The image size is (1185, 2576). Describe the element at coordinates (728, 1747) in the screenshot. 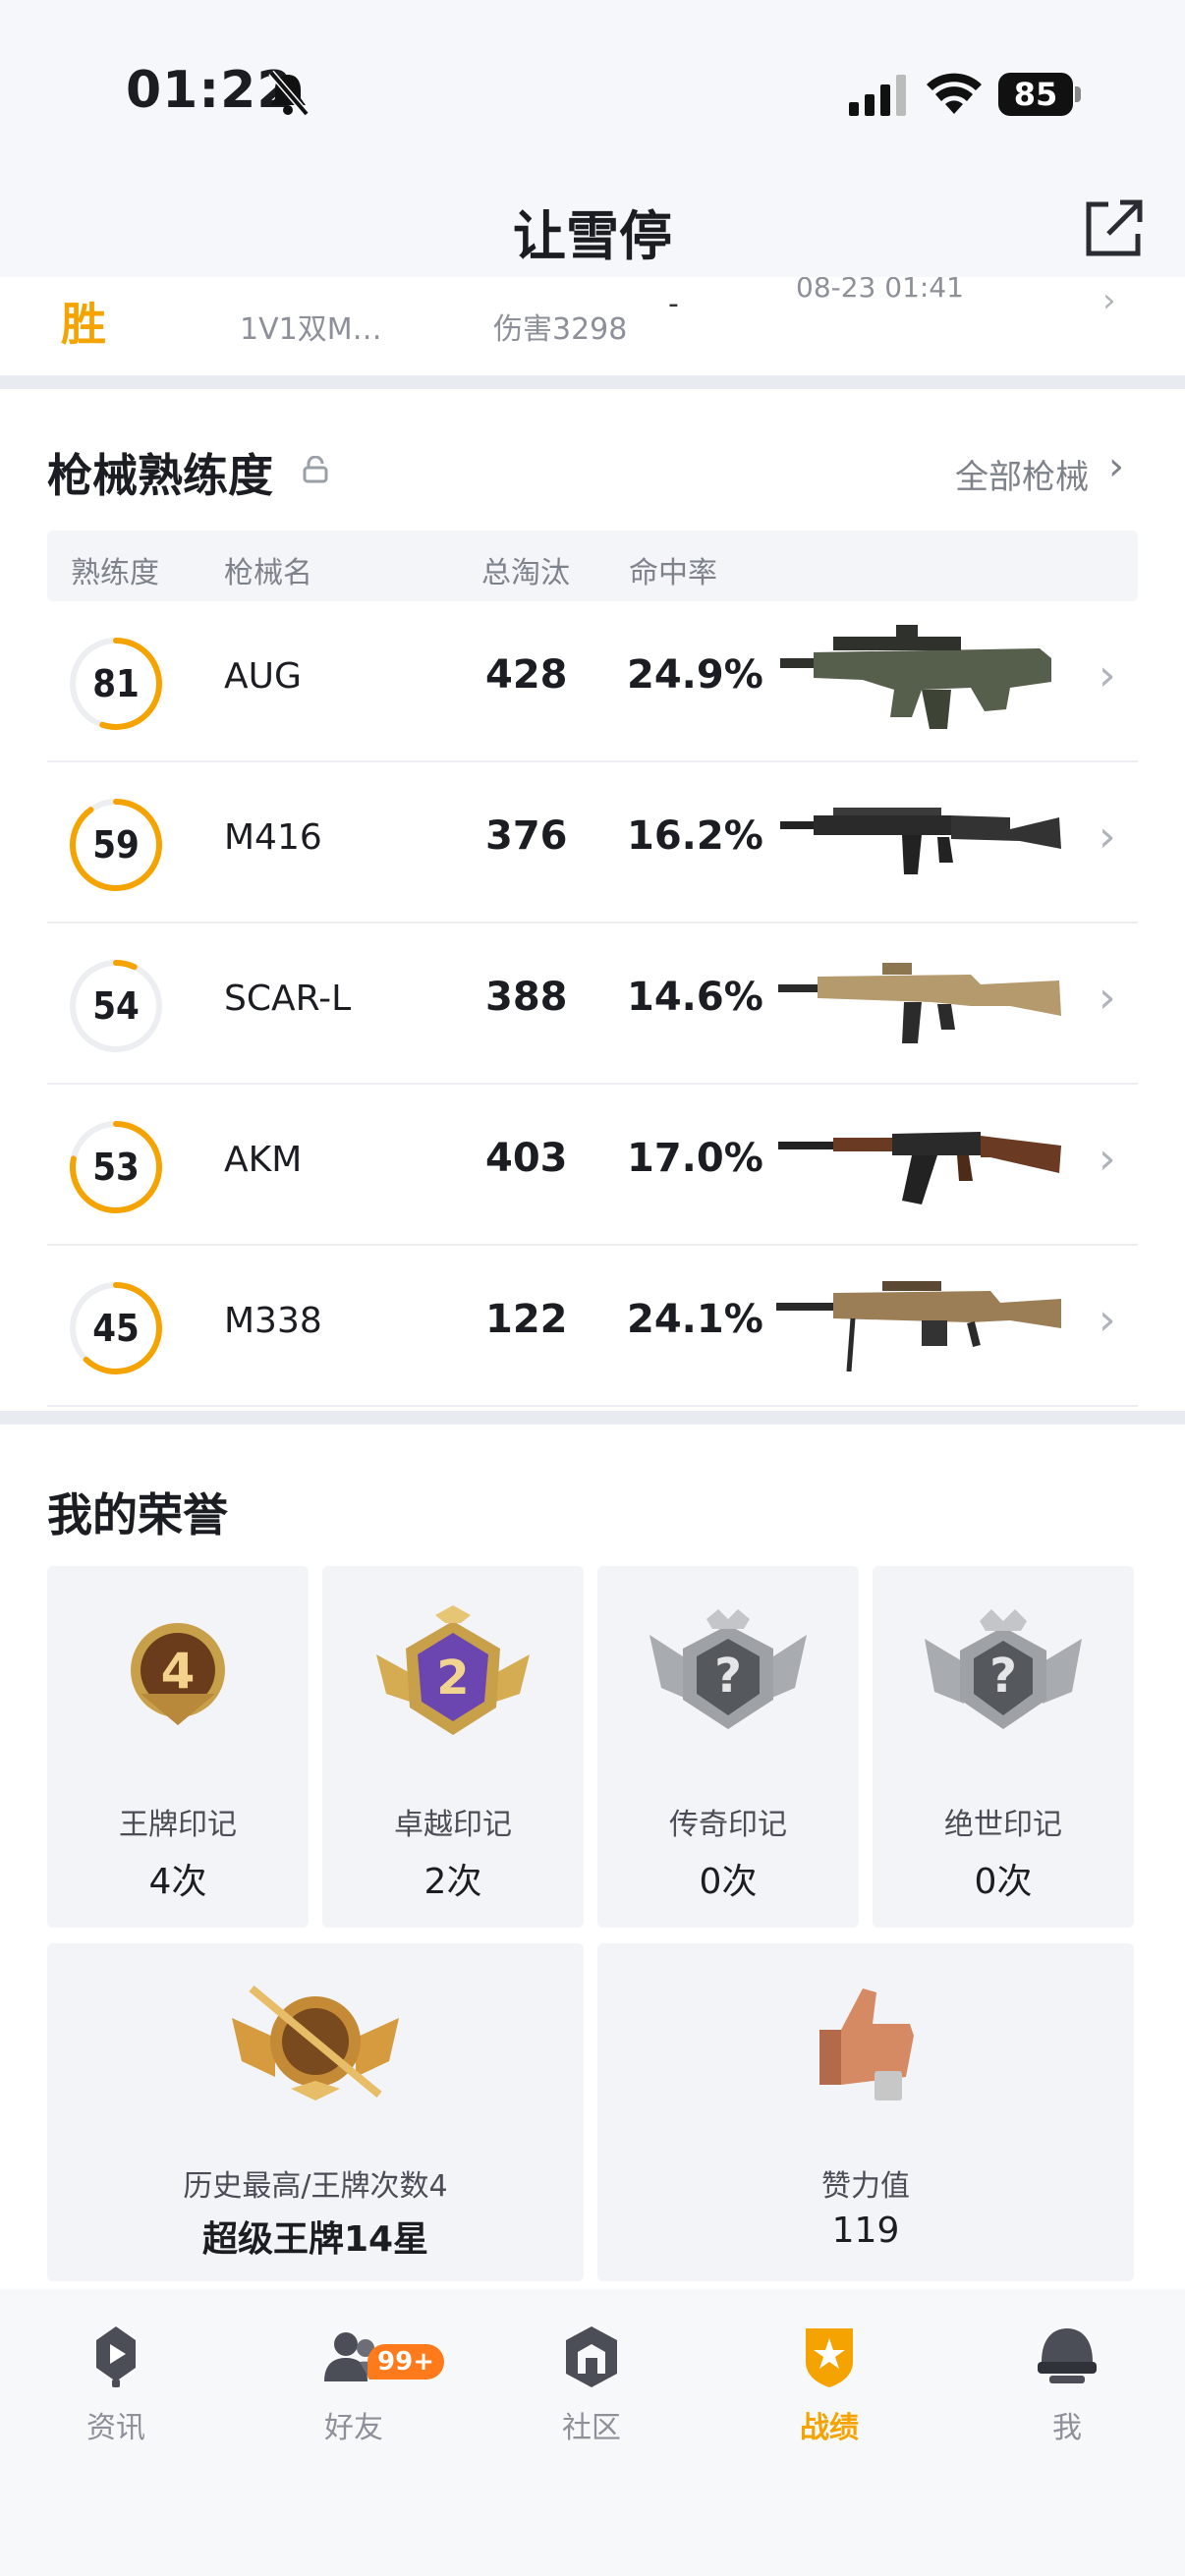

I see `legend-mark-card: ? 传奇印记 0次` at that location.